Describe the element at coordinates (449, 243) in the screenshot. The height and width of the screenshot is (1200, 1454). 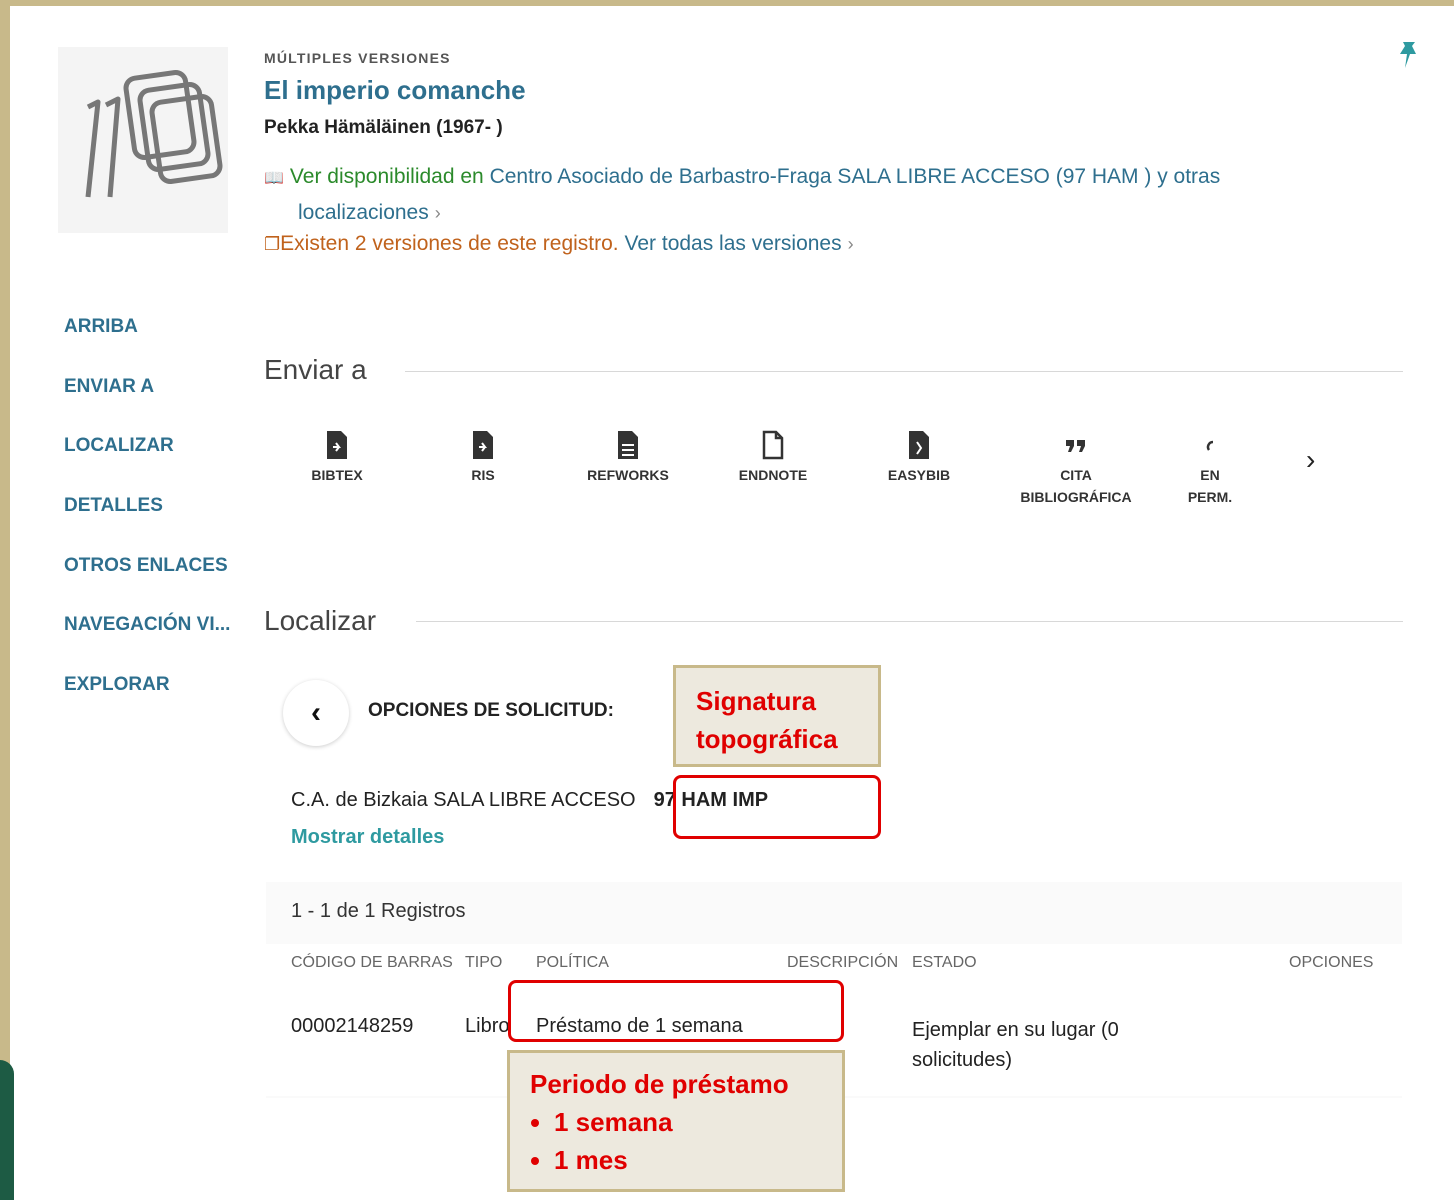
I see `versions-text: Existen 2 versiones de este registro.` at that location.